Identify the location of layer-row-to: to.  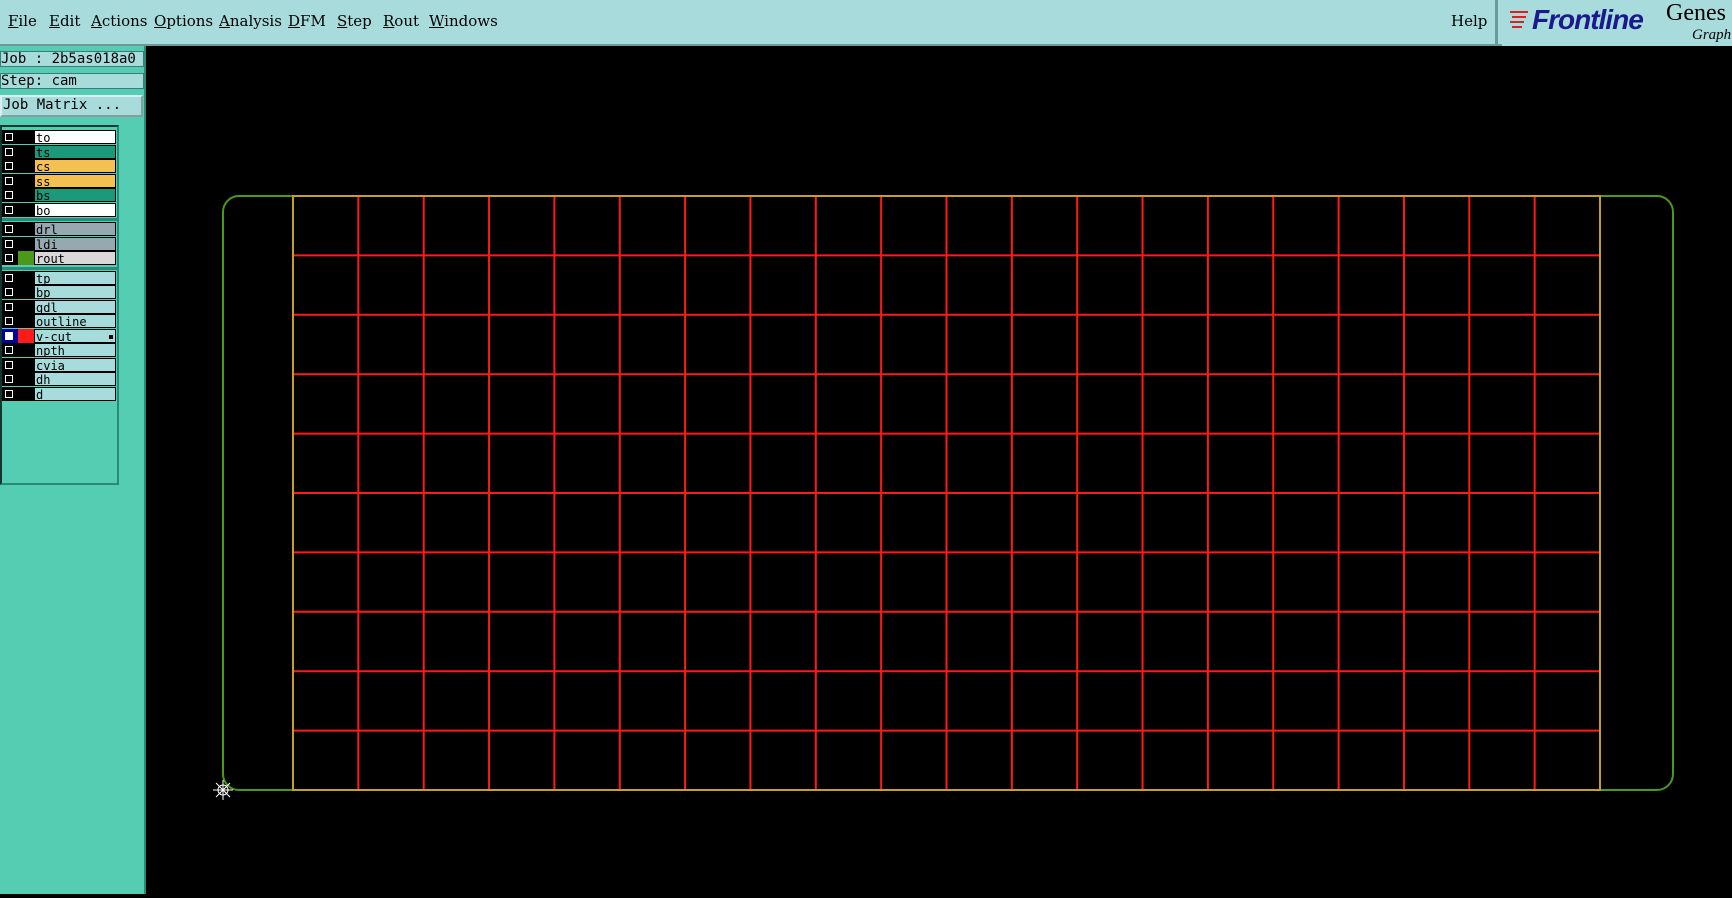
(59, 137).